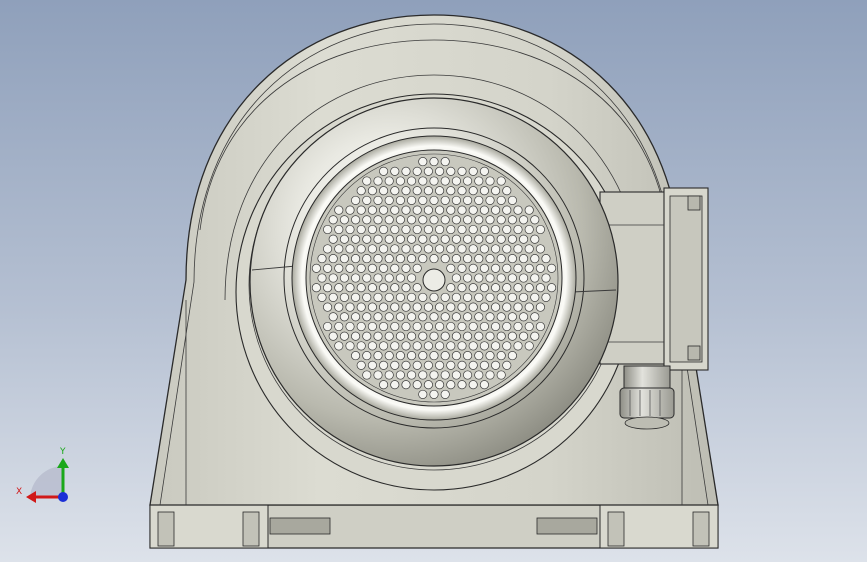  What do you see at coordinates (42, 475) in the screenshot?
I see `coordinate-triad: Y X` at bounding box center [42, 475].